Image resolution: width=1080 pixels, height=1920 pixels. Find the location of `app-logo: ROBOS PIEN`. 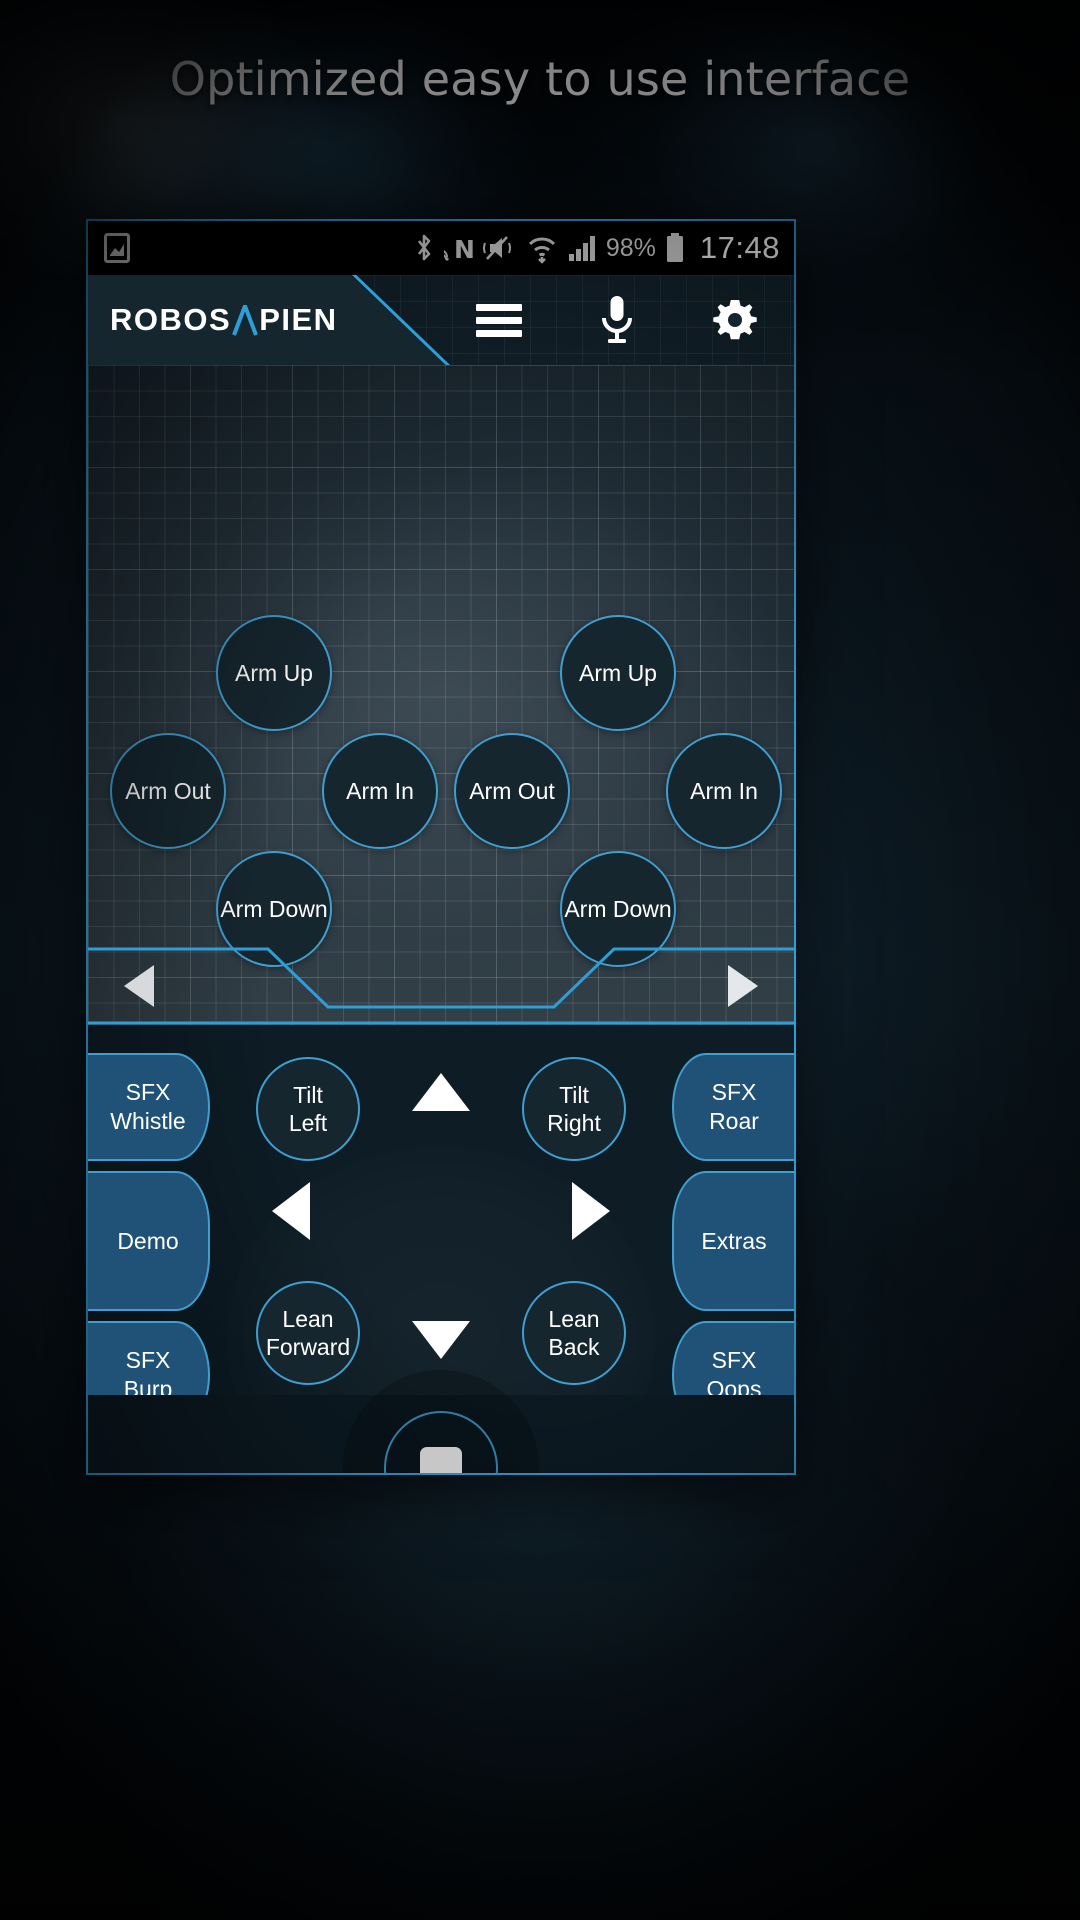

app-logo: ROBOS PIEN is located at coordinates (224, 319).